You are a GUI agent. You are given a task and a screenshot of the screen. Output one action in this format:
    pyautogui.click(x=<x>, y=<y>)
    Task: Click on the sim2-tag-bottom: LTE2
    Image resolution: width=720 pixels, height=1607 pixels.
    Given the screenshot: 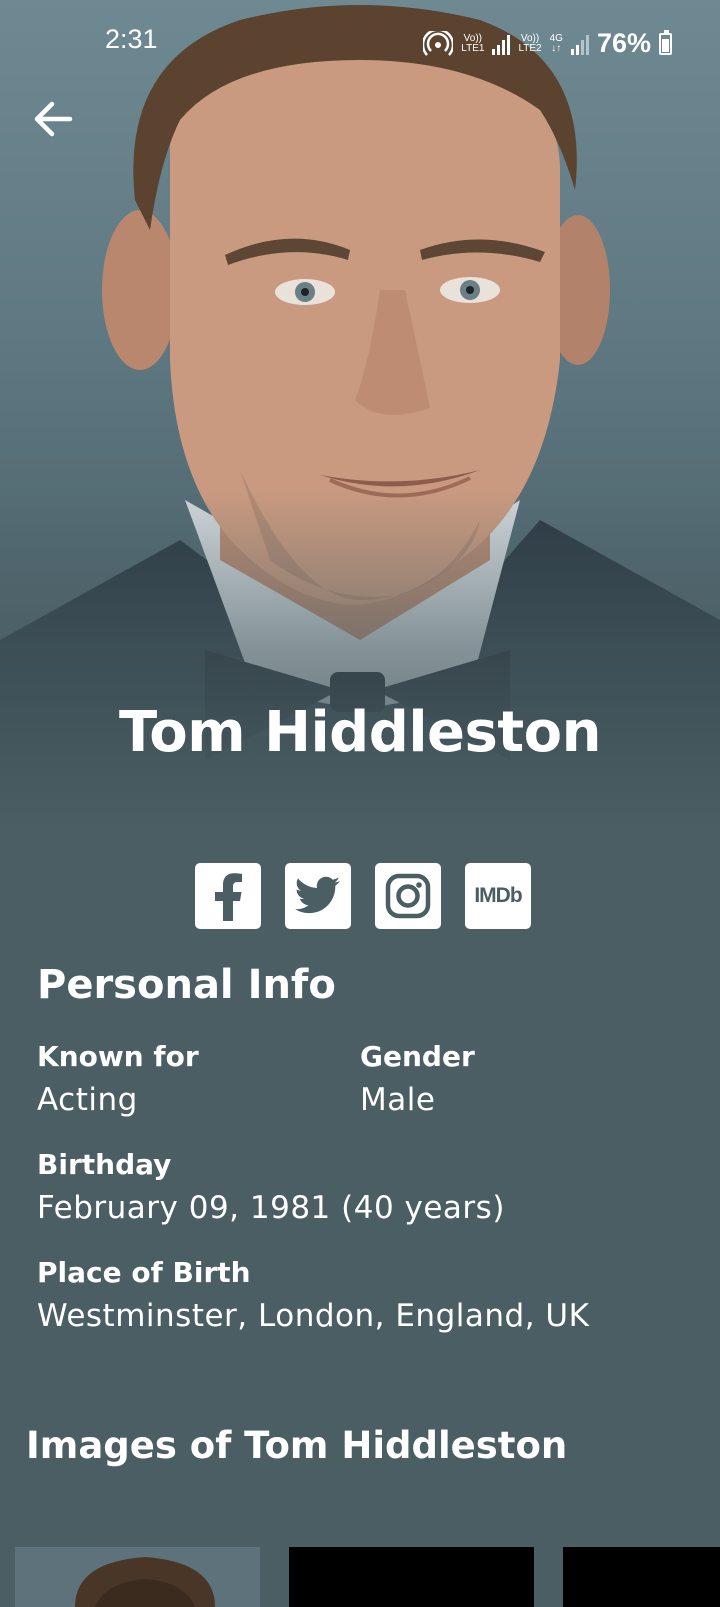 What is the action you would take?
    pyautogui.click(x=530, y=48)
    